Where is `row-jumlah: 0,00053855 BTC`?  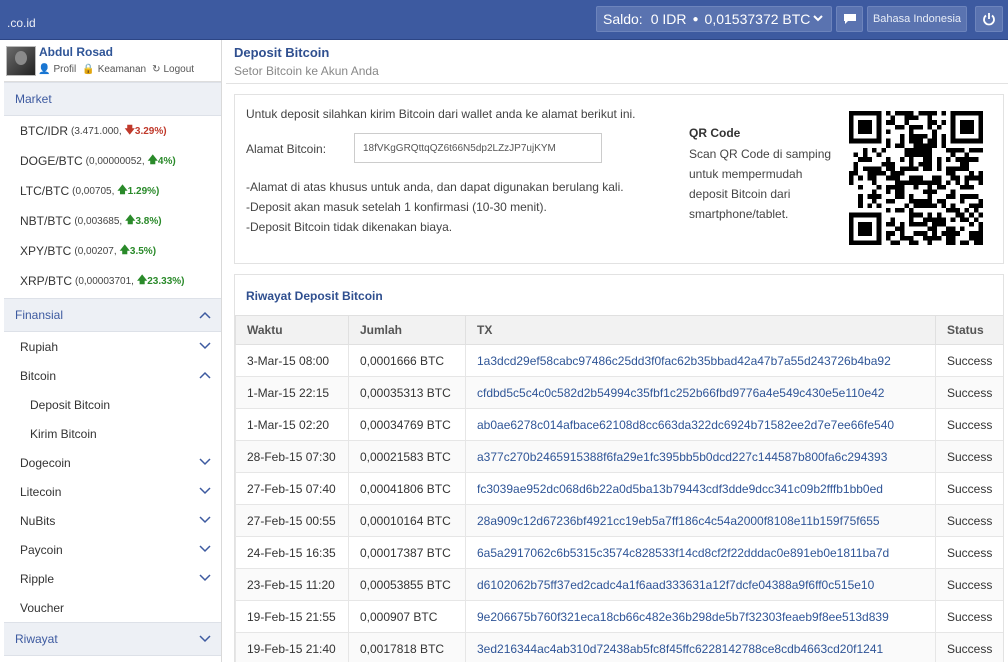
row-jumlah: 0,00053855 BTC is located at coordinates (407, 584).